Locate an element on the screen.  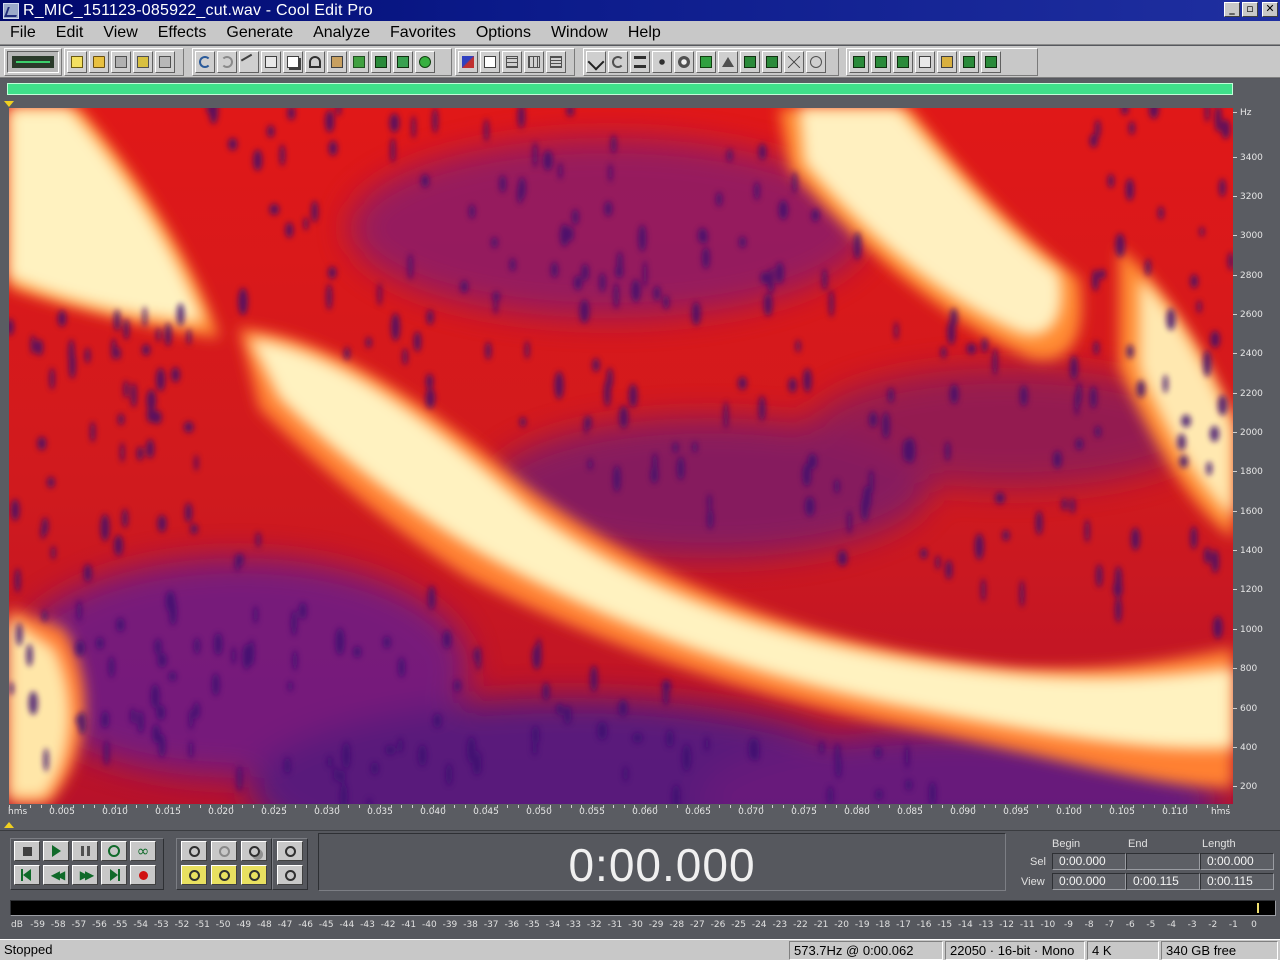
fast-forward-button: ▶▶ is located at coordinates (85, 875).